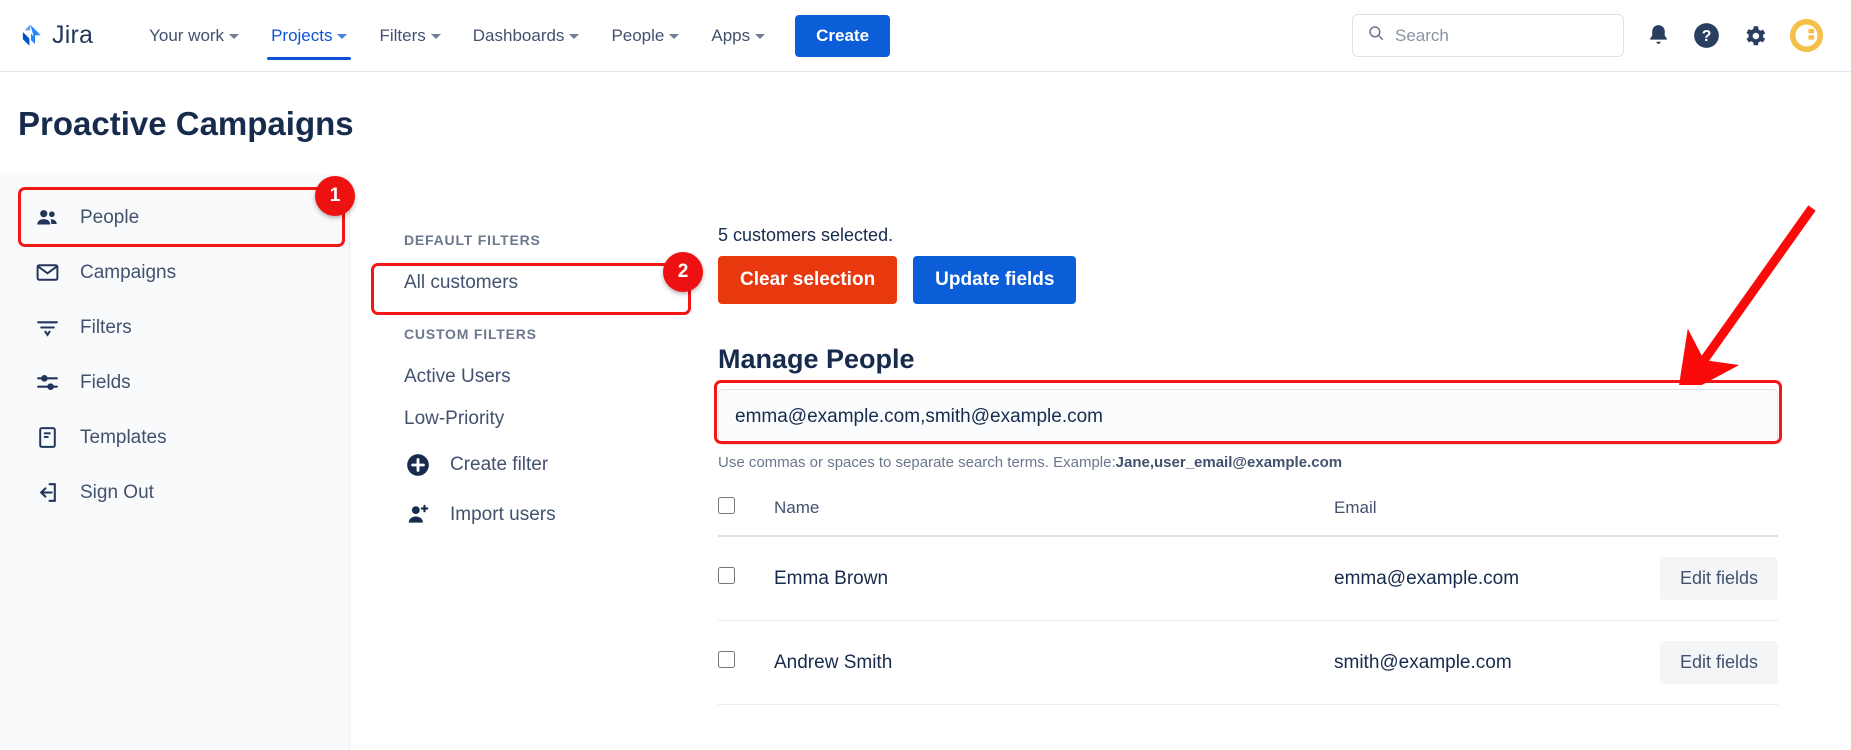  I want to click on sign-out-icon, so click(47, 492).